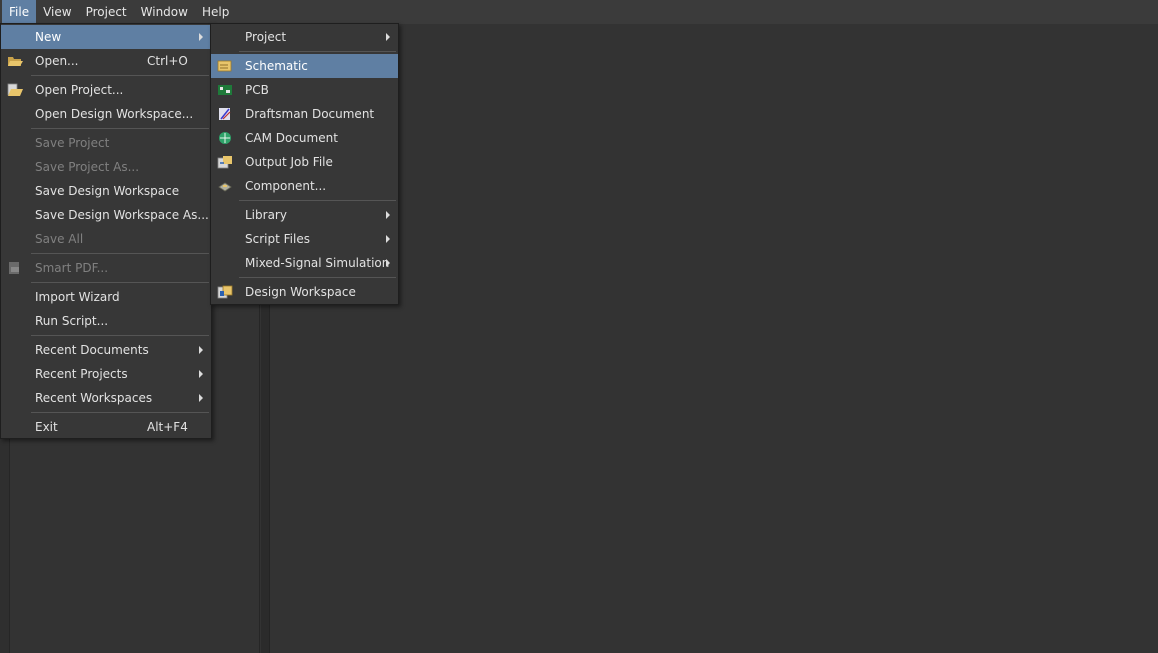 This screenshot has width=1158, height=653. Describe the element at coordinates (289, 162) in the screenshot. I see `new-output-job-file-label: Output Job File` at that location.